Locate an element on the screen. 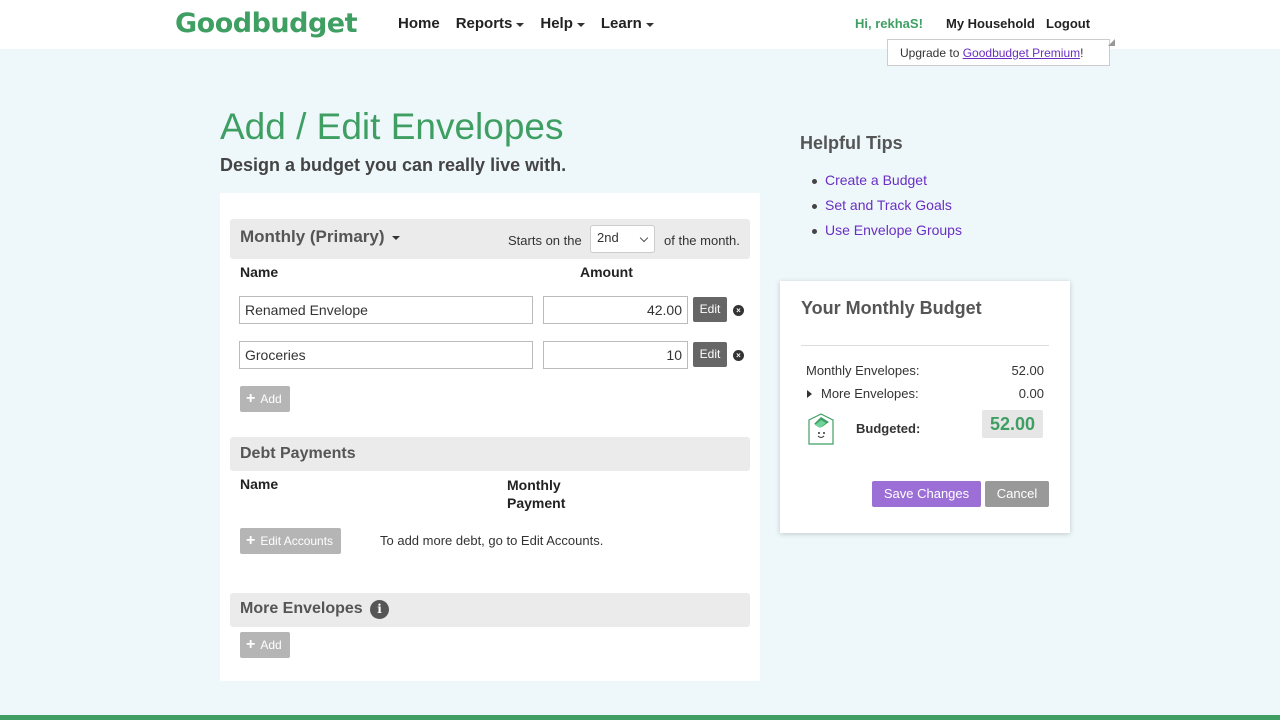  nav-help: Help is located at coordinates (562, 23).